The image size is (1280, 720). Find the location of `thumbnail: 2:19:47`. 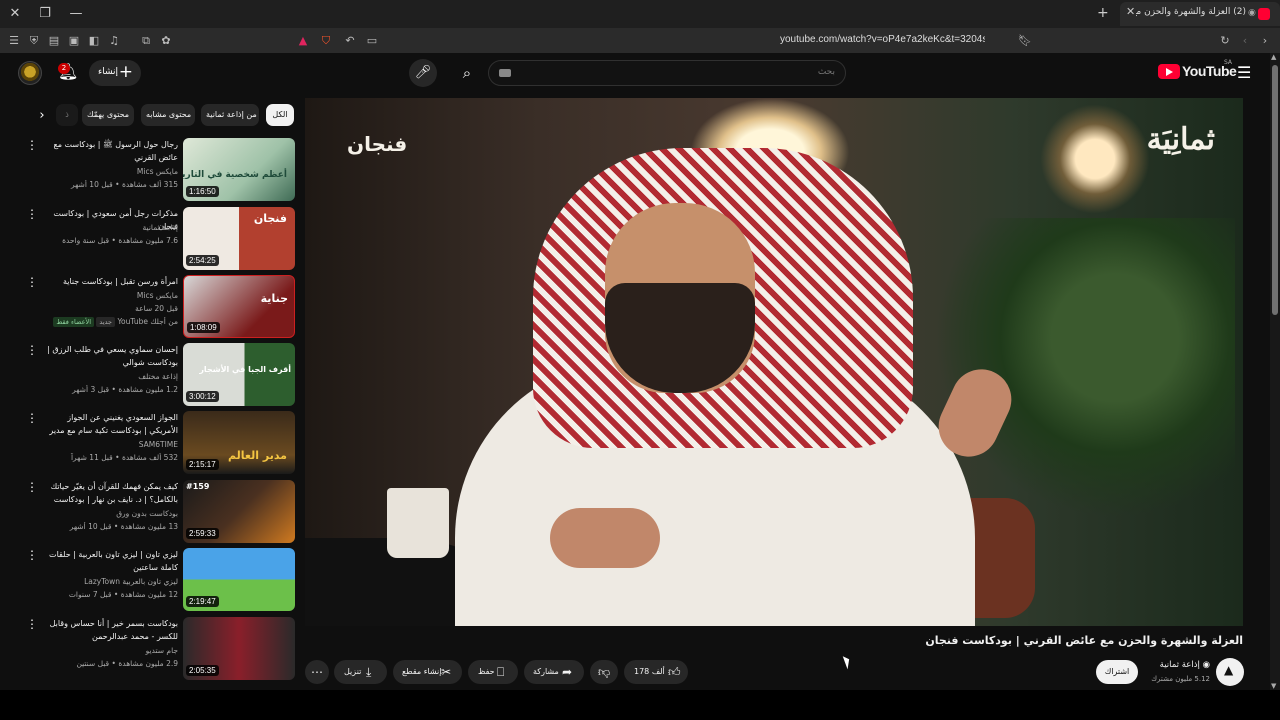

thumbnail: 2:19:47 is located at coordinates (239, 579).